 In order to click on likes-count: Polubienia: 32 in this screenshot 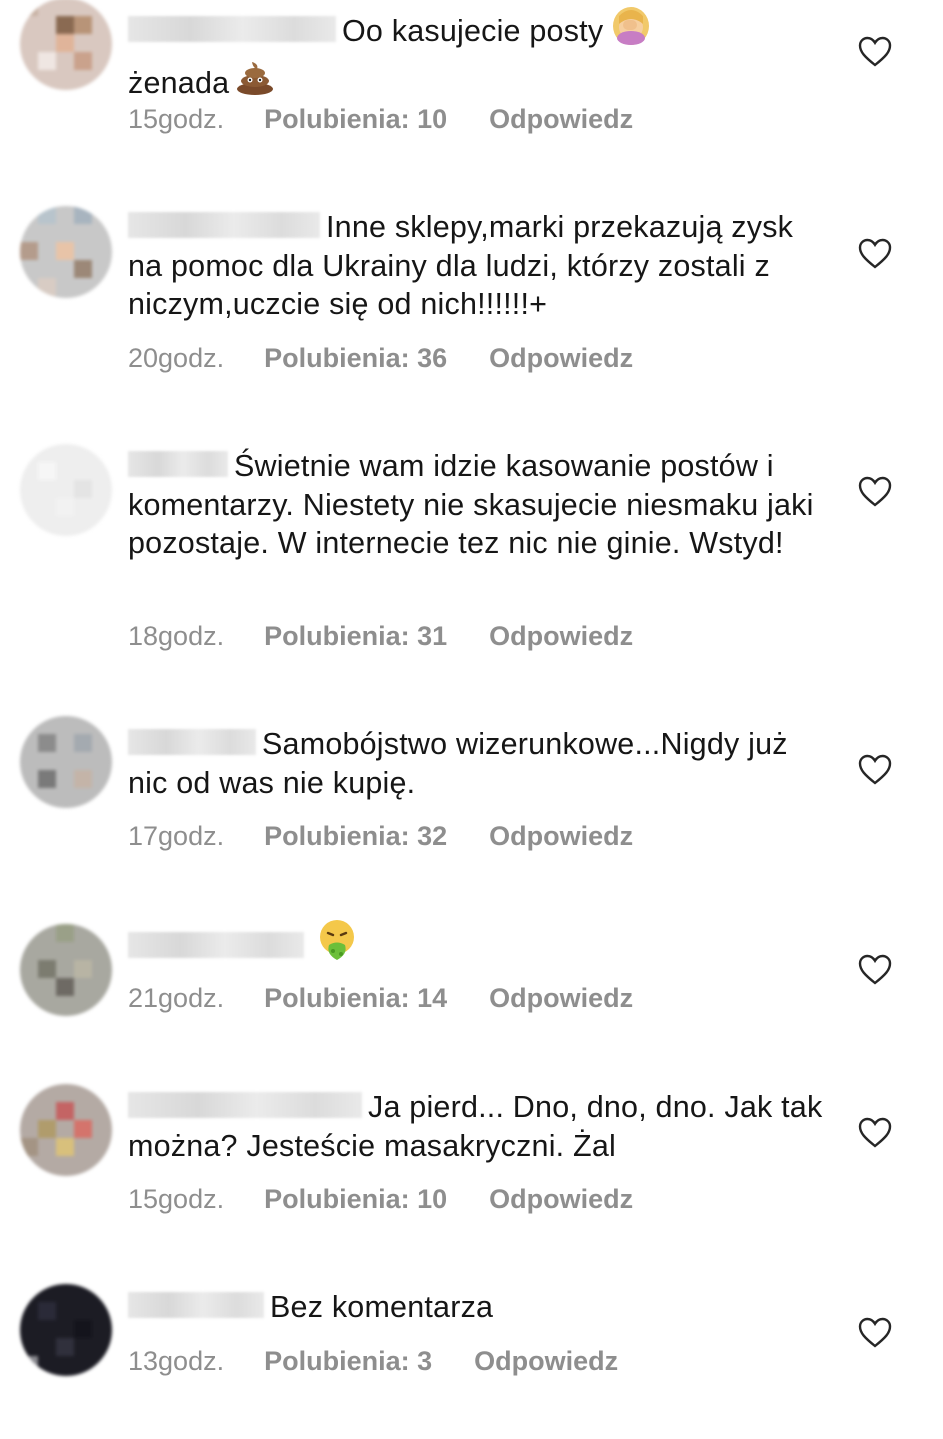, I will do `click(355, 836)`.